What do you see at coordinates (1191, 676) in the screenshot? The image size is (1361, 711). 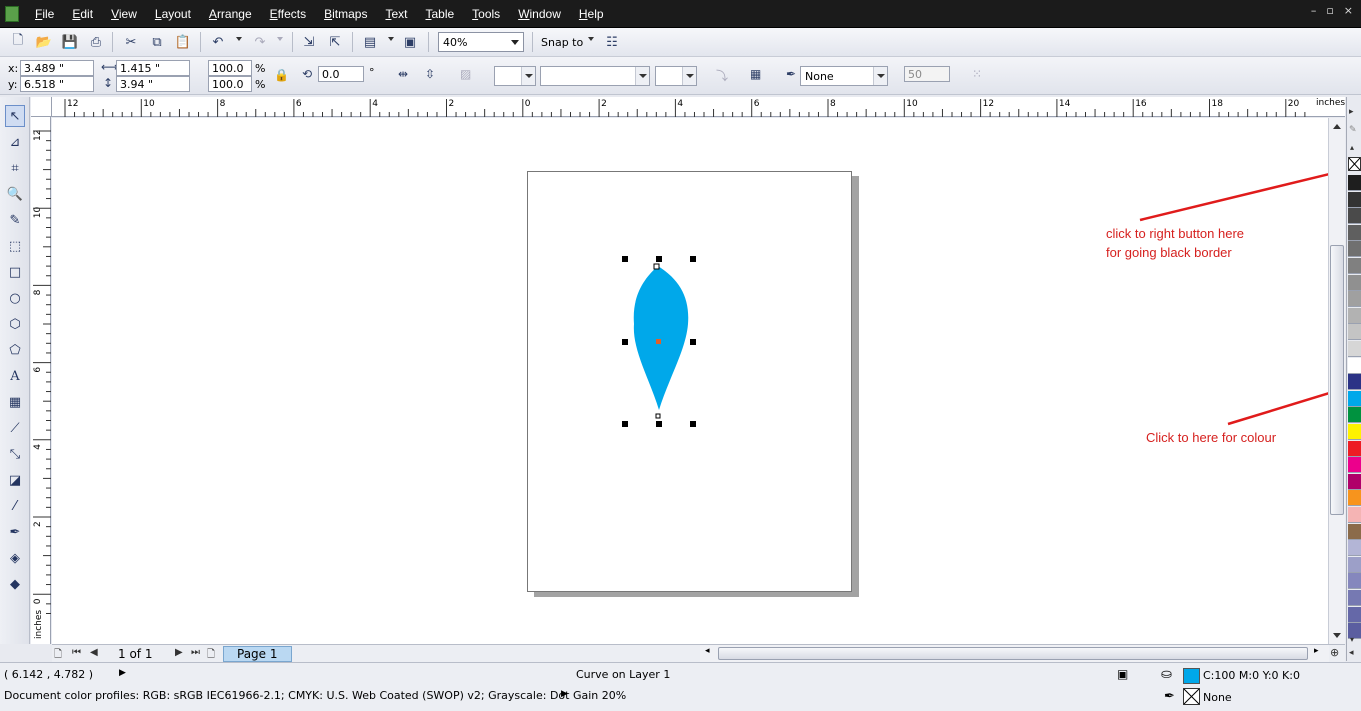 I see `fill-color-chip` at bounding box center [1191, 676].